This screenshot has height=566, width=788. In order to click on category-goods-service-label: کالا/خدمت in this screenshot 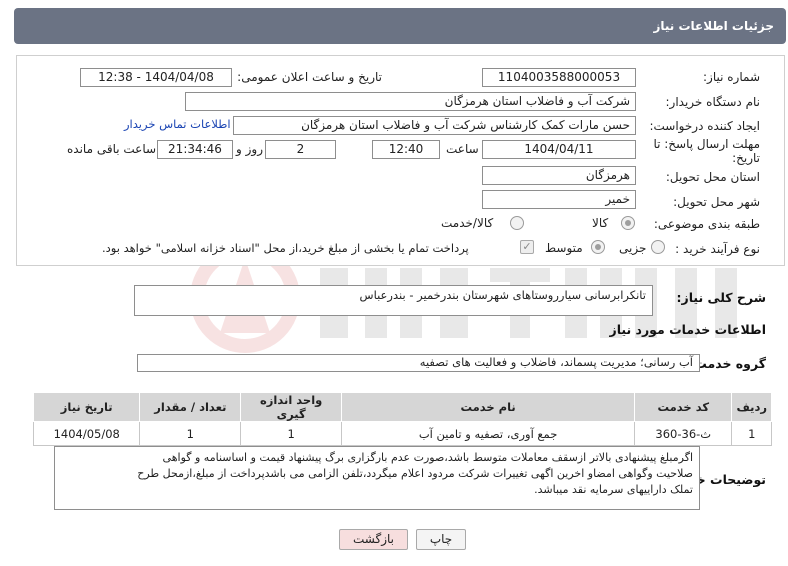, I will do `click(467, 223)`.